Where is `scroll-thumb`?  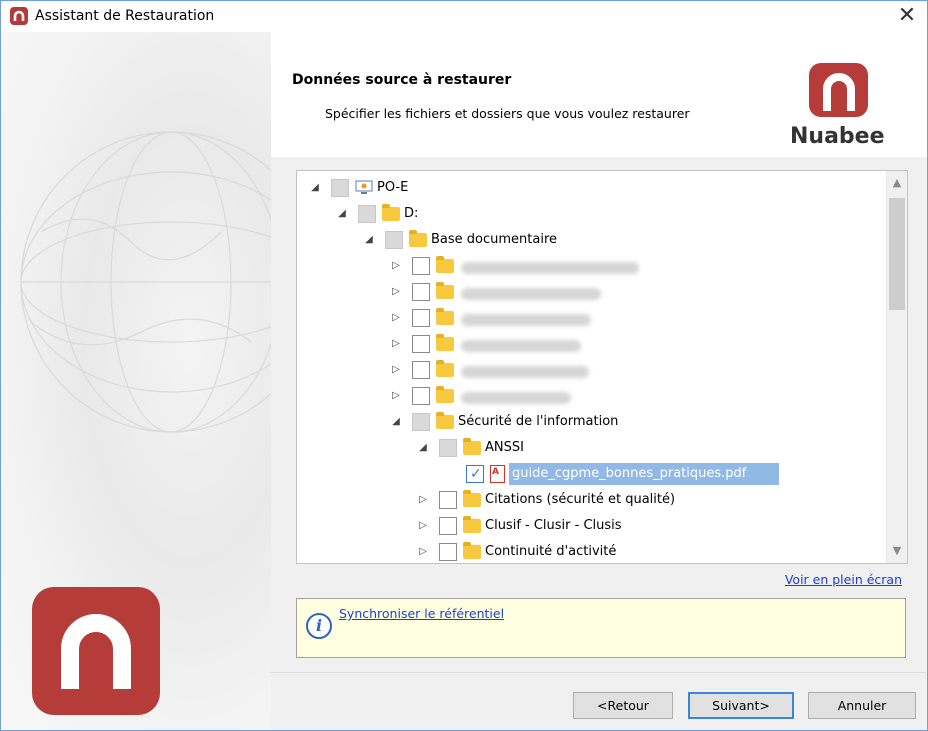
scroll-thumb is located at coordinates (897, 254).